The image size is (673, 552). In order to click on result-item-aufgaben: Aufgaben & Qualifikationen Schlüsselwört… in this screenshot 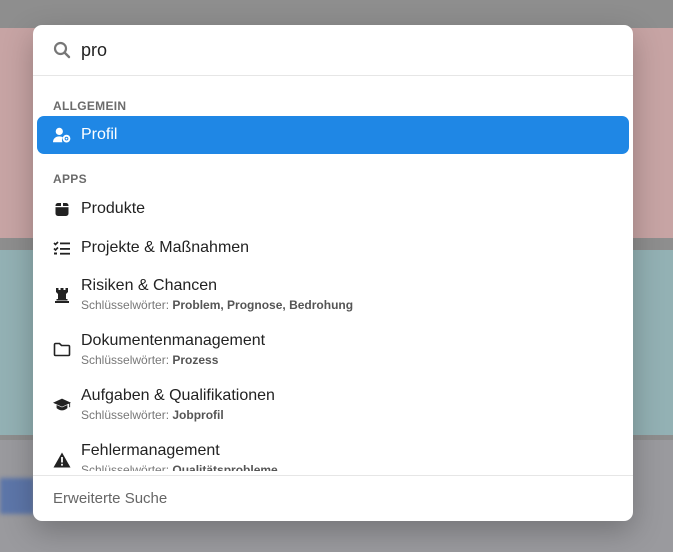, I will do `click(333, 404)`.